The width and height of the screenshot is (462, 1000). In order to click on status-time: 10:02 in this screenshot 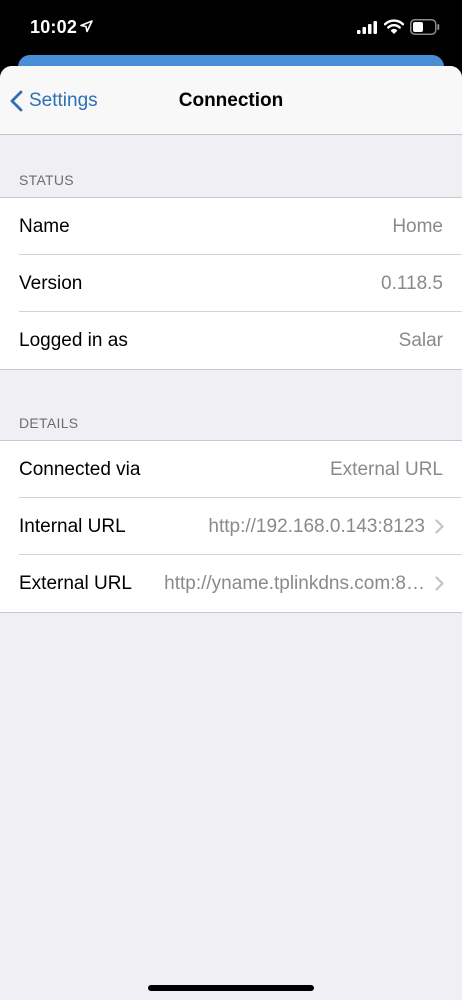, I will do `click(54, 27)`.